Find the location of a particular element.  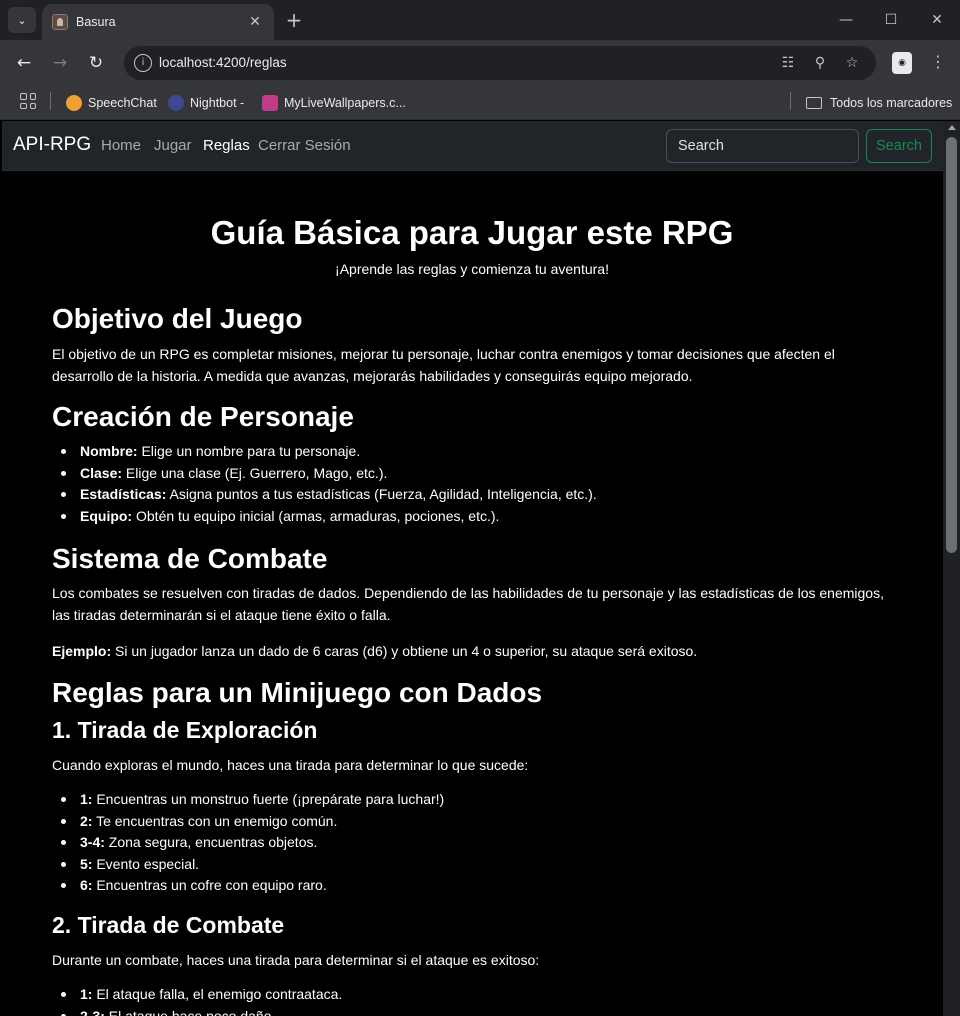

all-bookmarks-folder: Todos los marcadores is located at coordinates (879, 103).